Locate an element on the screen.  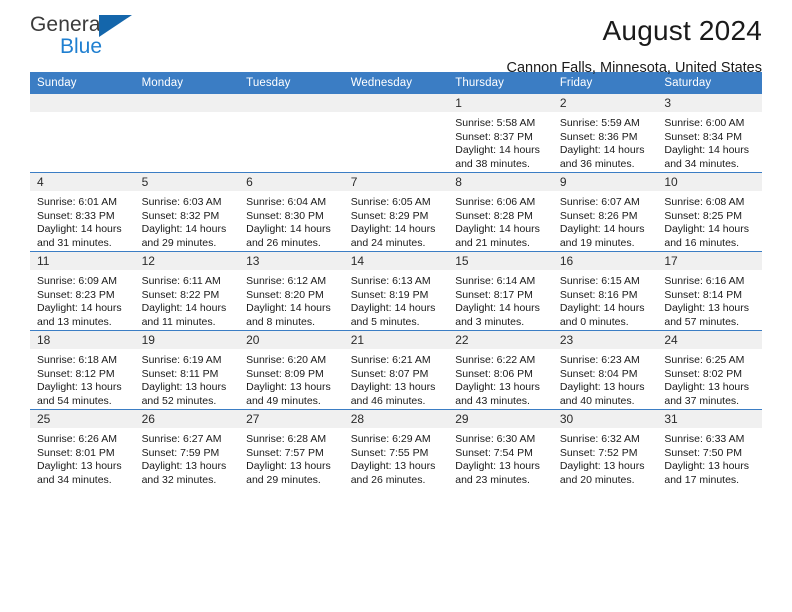
sunrise-text: Sunrise: 6:25 AM is located at coordinates (704, 360).